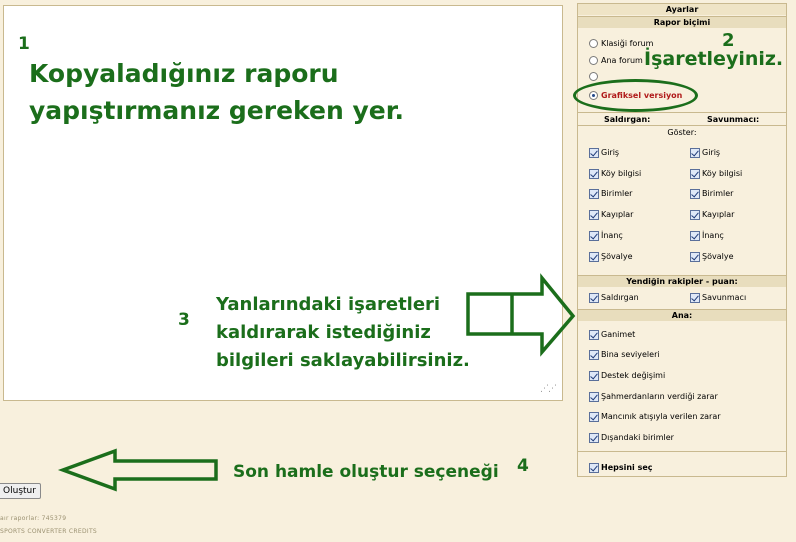 This screenshot has height=542, width=796. I want to click on report-format-header: Rapor biçimi, so click(682, 22).